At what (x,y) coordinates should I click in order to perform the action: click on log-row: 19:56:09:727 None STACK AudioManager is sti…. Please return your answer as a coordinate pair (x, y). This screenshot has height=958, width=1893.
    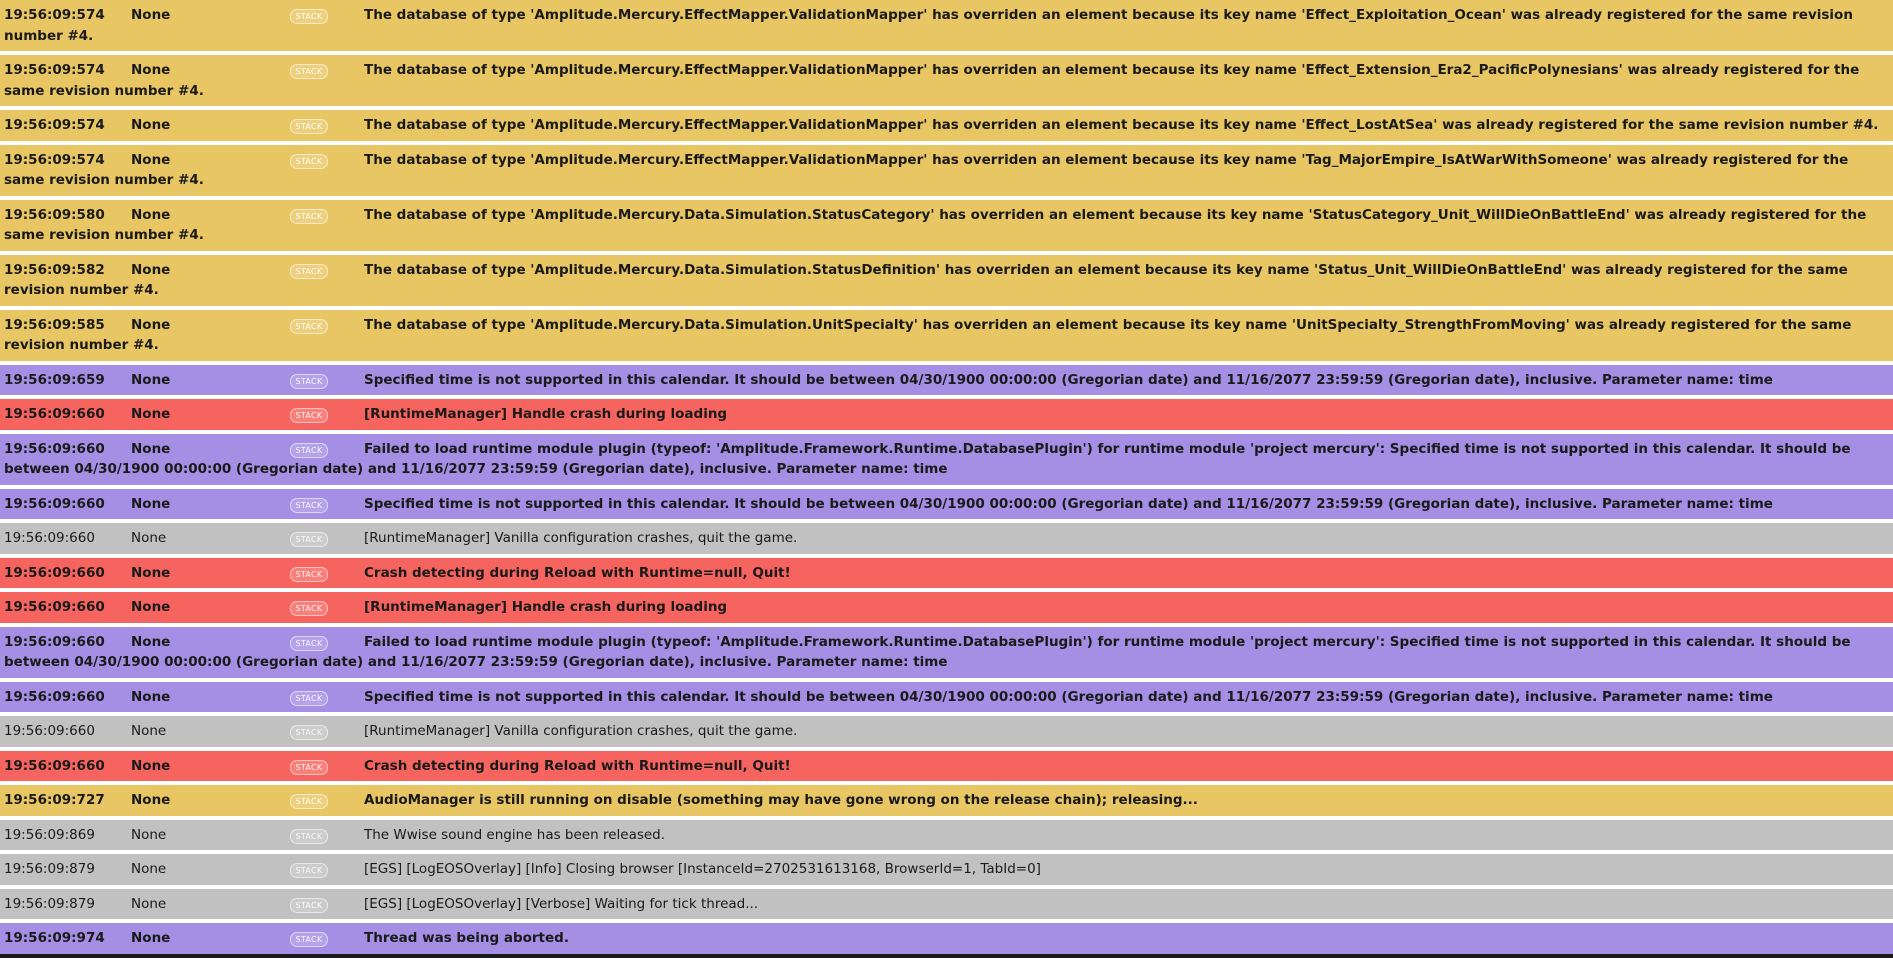
    Looking at the image, I should click on (946, 802).